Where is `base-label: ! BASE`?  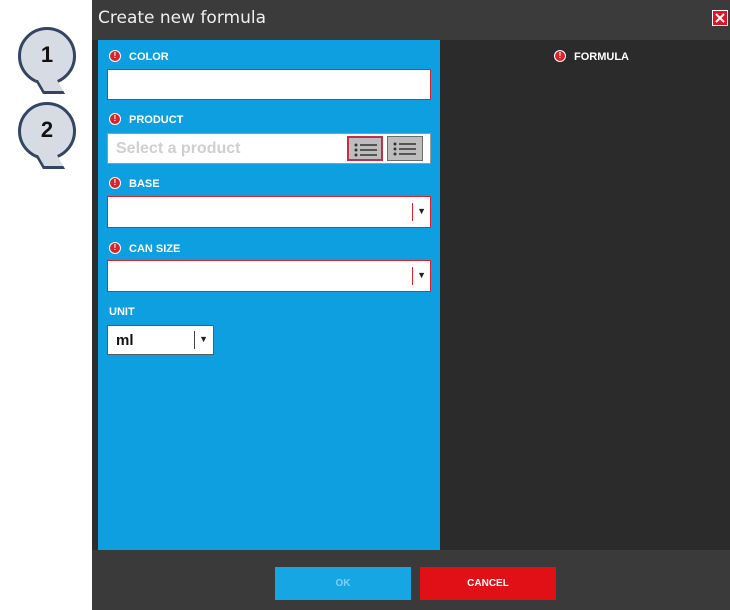 base-label: ! BASE is located at coordinates (134, 184).